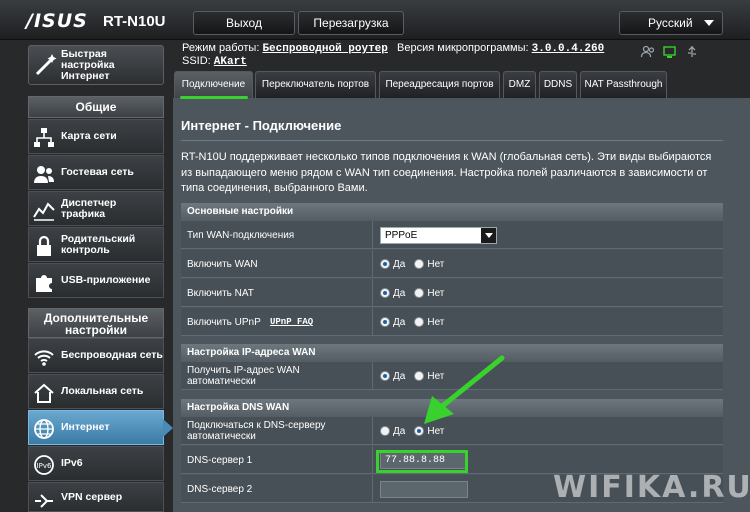 This screenshot has height=512, width=750. I want to click on sidebar-item-label: IPv6, so click(72, 463).